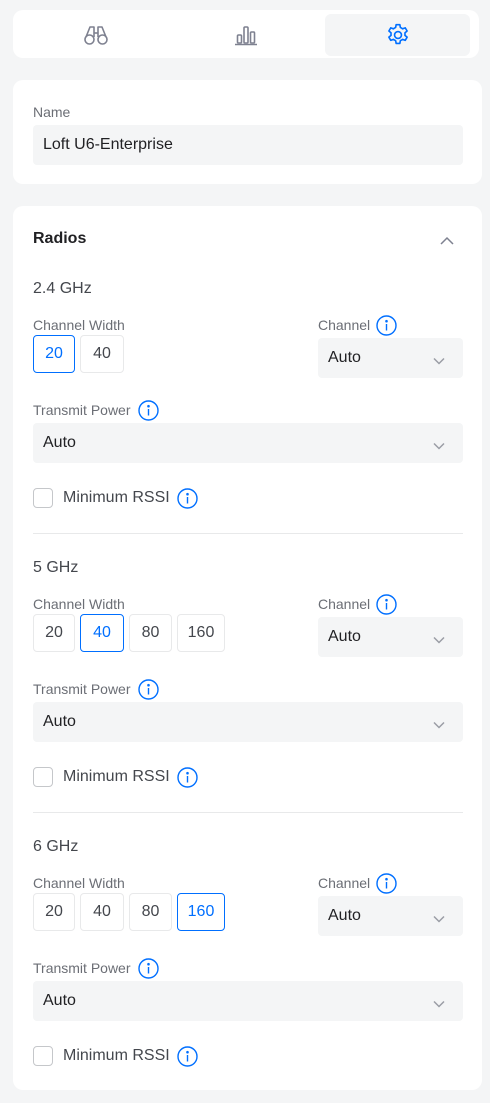 The width and height of the screenshot is (490, 1103). What do you see at coordinates (60, 238) in the screenshot?
I see `radios-title: Radios` at bounding box center [60, 238].